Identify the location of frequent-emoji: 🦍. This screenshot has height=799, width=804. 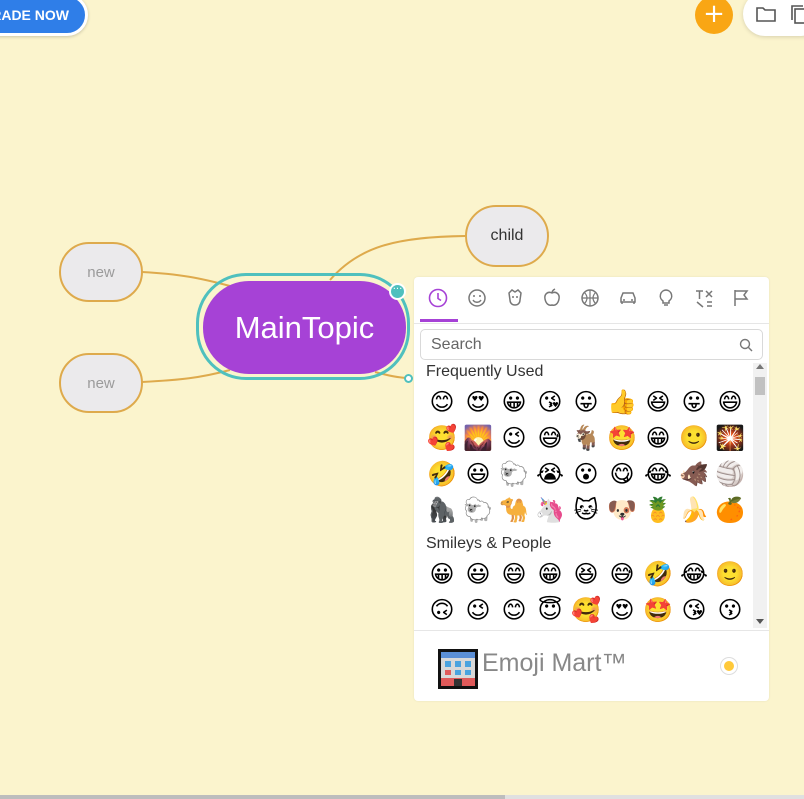
(442, 510).